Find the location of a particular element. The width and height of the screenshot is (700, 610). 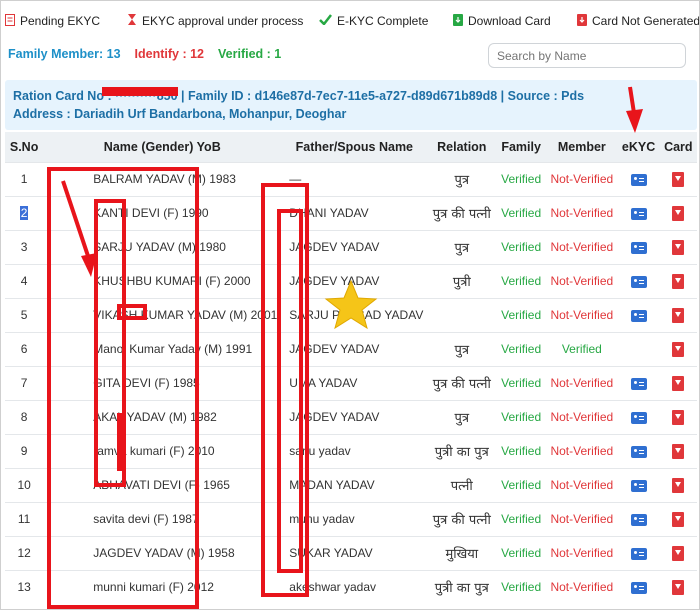

row-sno: 13 is located at coordinates (24, 586).